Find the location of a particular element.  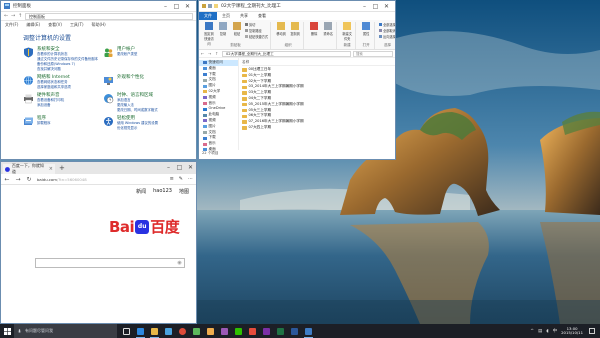

search-input is located at coordinates (105, 263).